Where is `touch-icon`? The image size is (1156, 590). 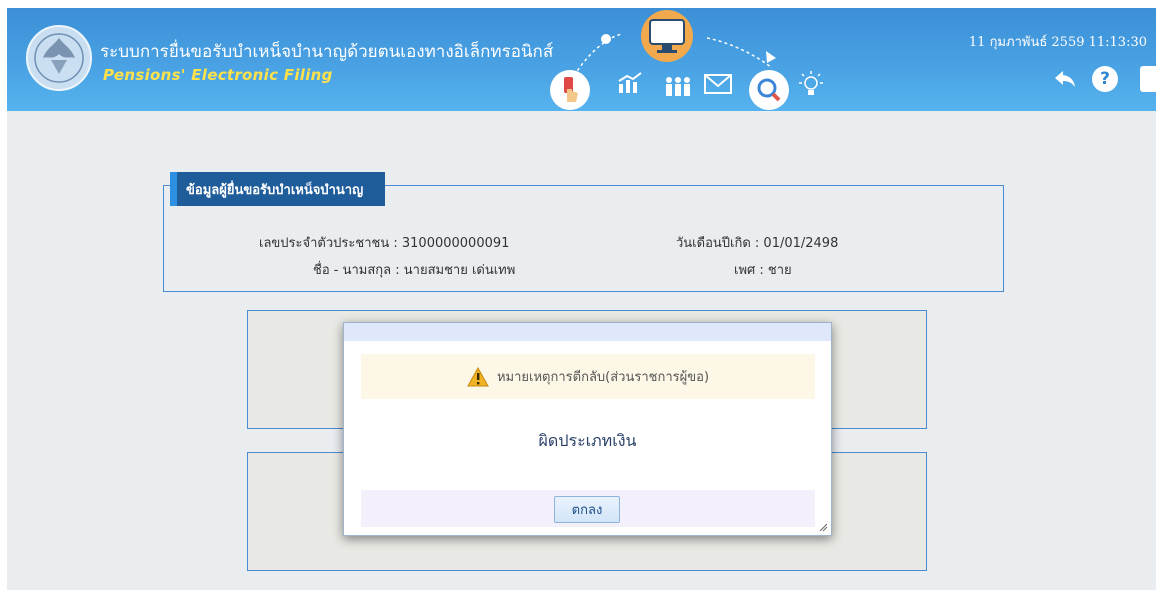 touch-icon is located at coordinates (570, 90).